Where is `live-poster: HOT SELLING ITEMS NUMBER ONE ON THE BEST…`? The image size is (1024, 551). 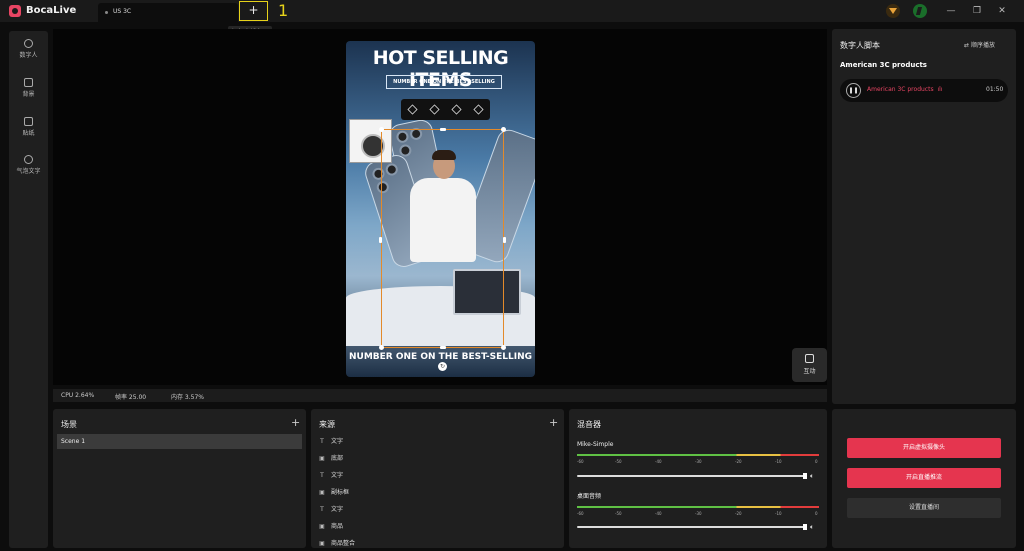 live-poster: HOT SELLING ITEMS NUMBER ONE ON THE BEST… is located at coordinates (440, 209).